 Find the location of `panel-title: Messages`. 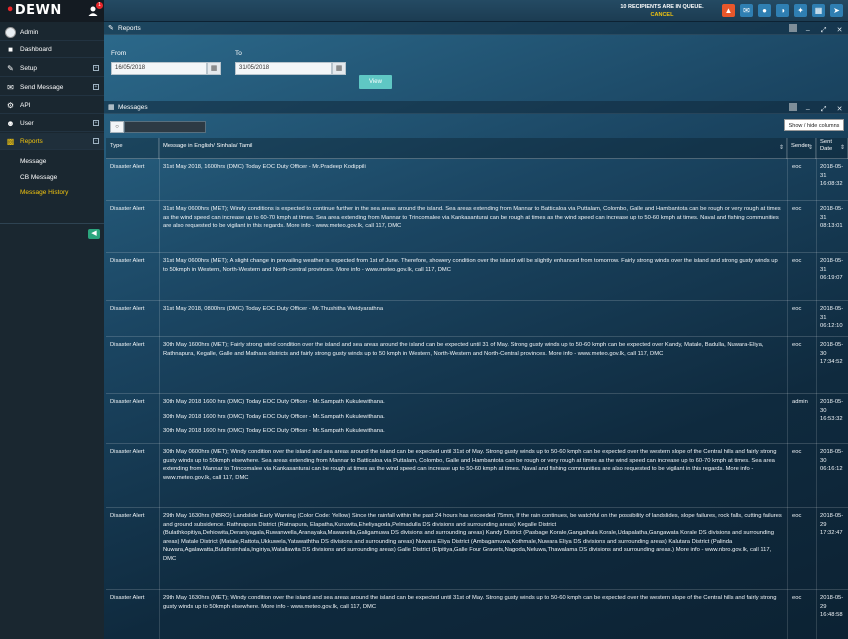

panel-title: Messages is located at coordinates (133, 107).